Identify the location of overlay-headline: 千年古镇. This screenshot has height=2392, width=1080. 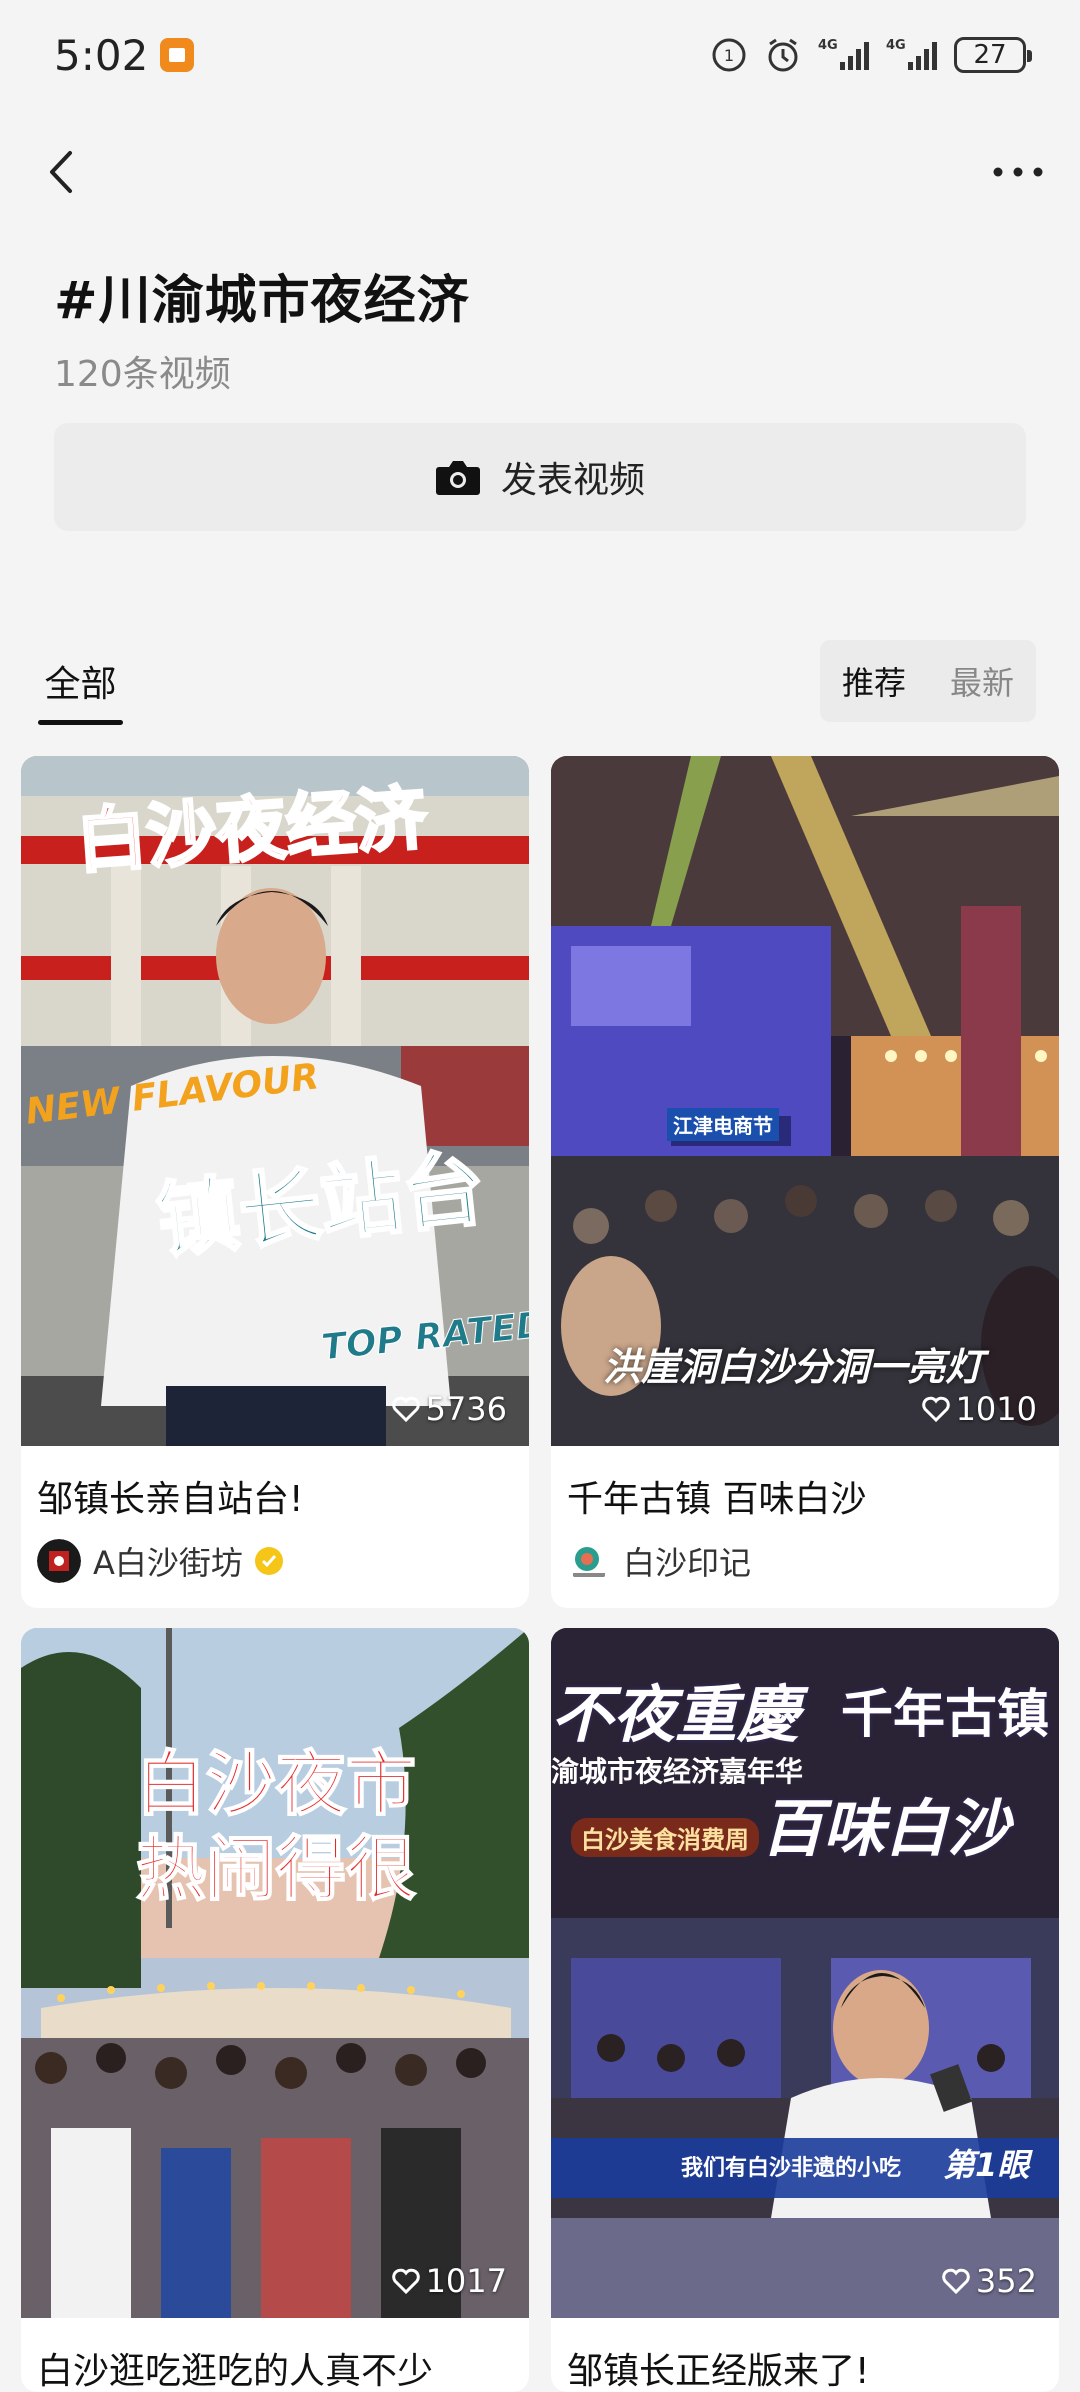
(945, 1715).